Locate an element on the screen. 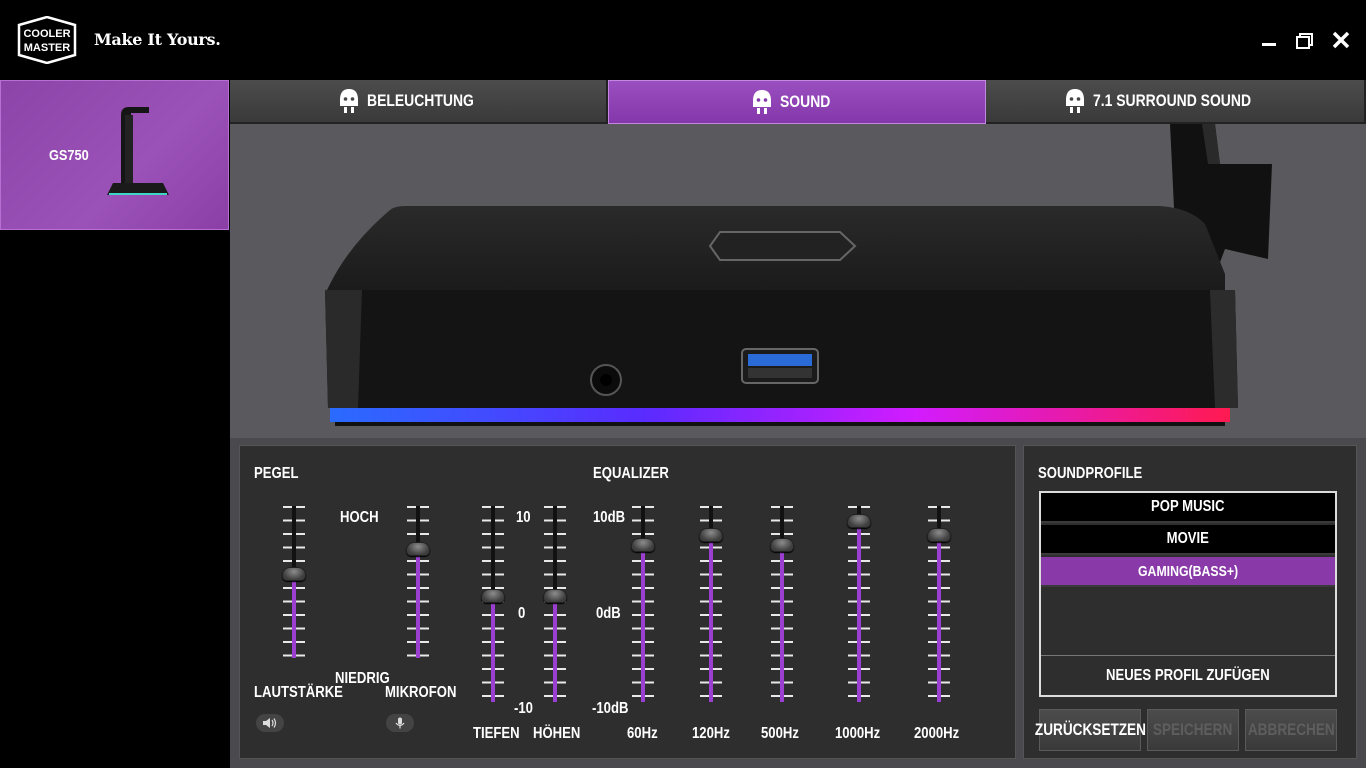 The width and height of the screenshot is (1366, 768). volume-mute-toggle is located at coordinates (270, 723).